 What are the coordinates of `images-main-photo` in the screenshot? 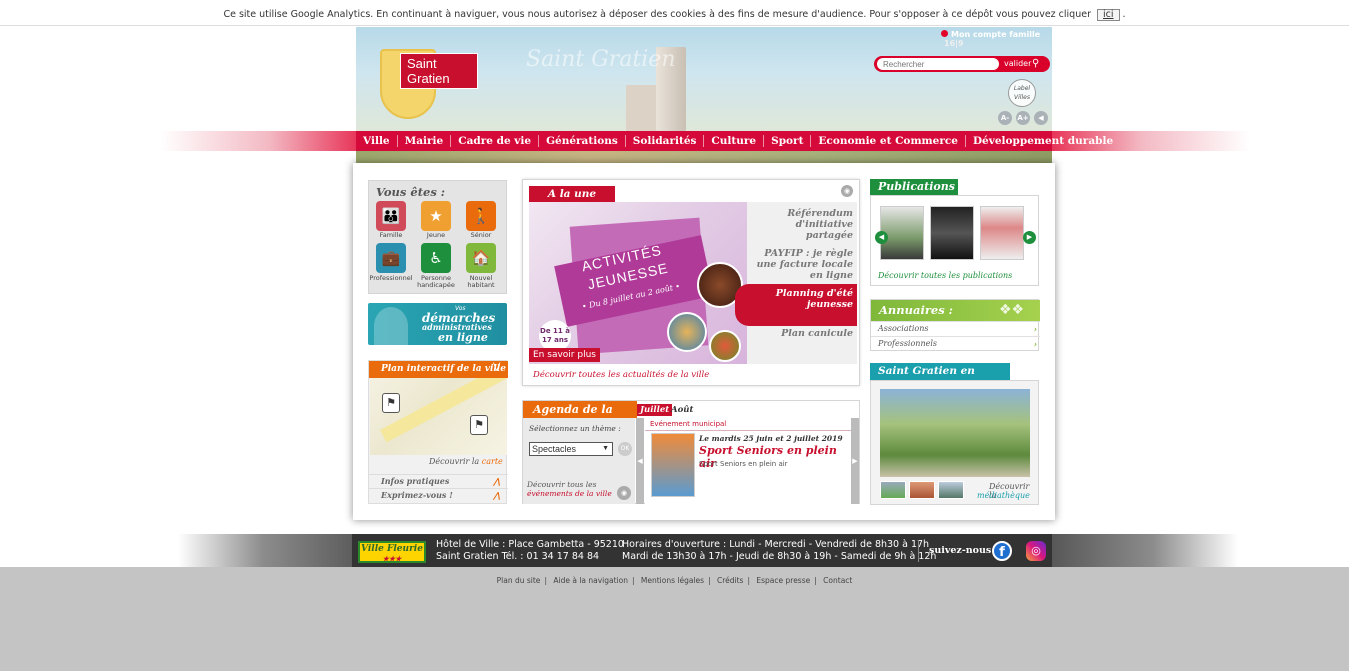 It's located at (955, 433).